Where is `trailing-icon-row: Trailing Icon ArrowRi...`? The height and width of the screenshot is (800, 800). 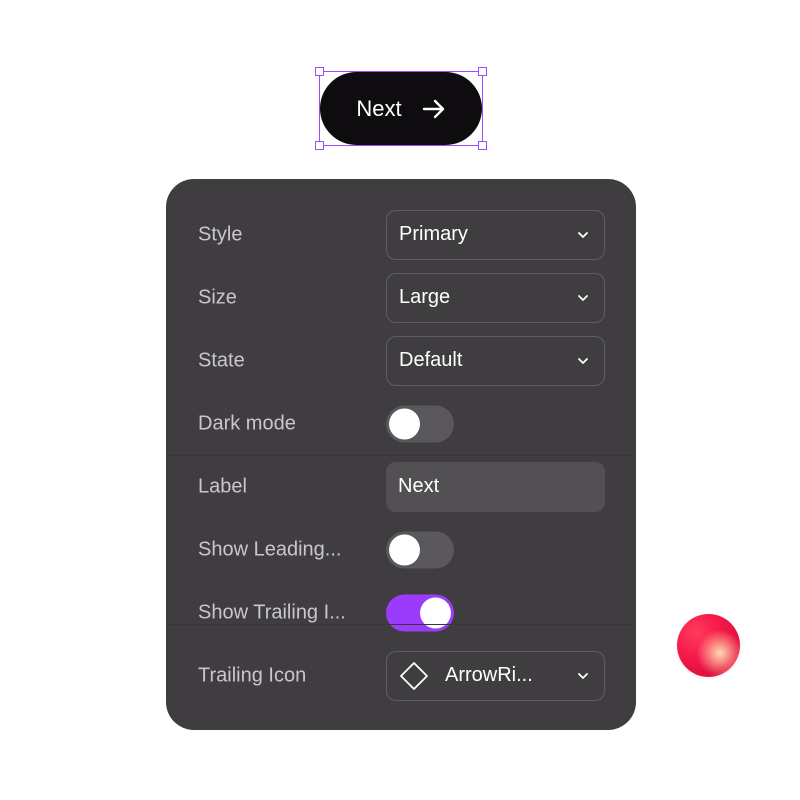
trailing-icon-row: Trailing Icon ArrowRi... is located at coordinates (401, 675).